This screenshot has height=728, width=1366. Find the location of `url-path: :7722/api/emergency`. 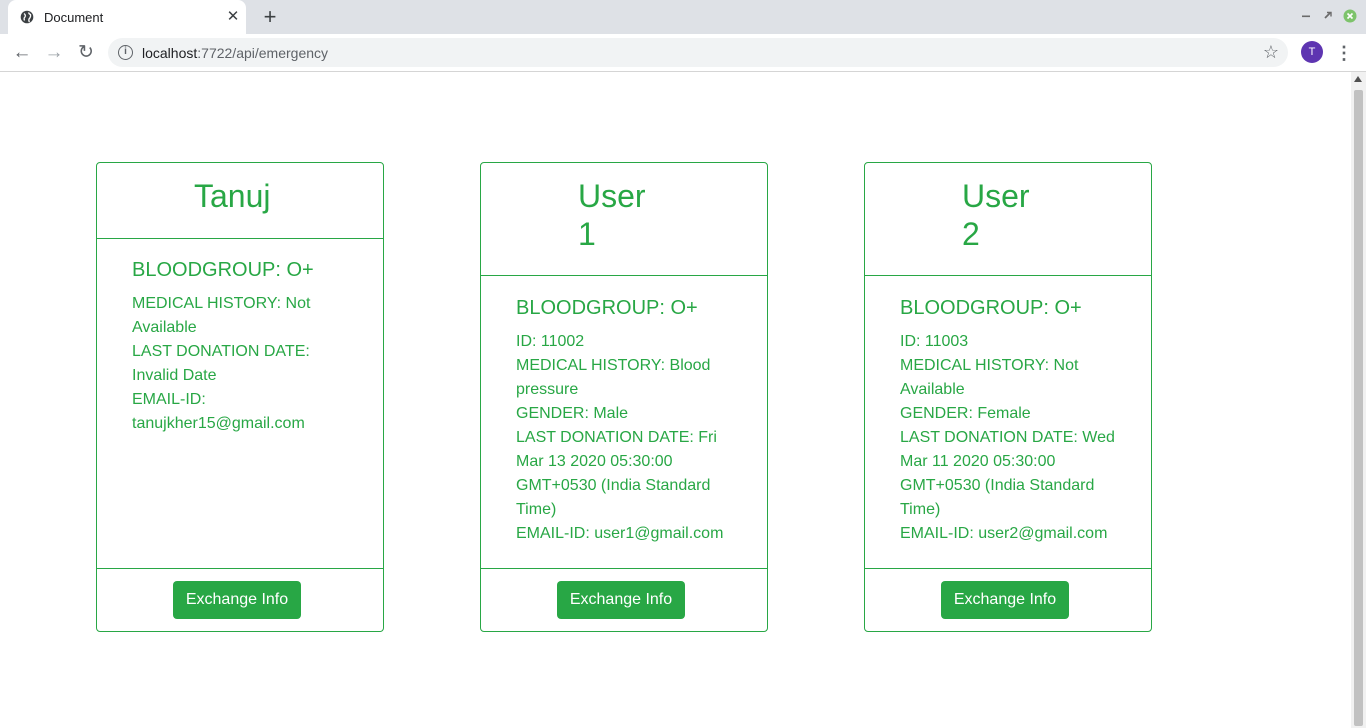

url-path: :7722/api/emergency is located at coordinates (263, 53).